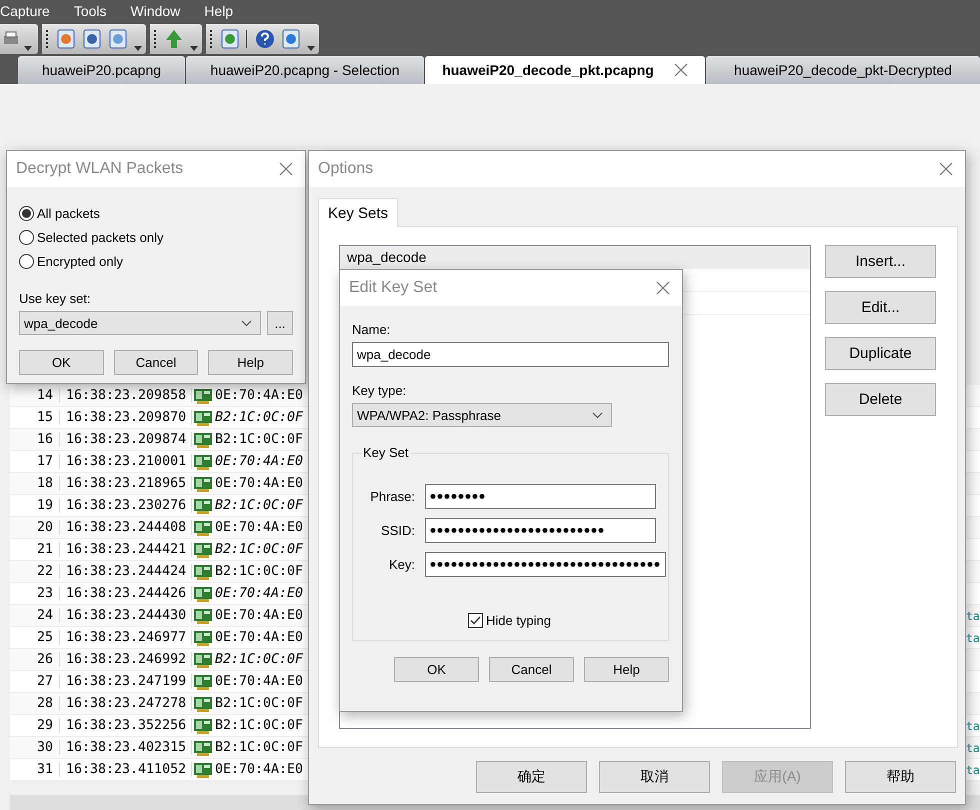 The height and width of the screenshot is (810, 980). What do you see at coordinates (401, 564) in the screenshot?
I see `field-label: Key:` at bounding box center [401, 564].